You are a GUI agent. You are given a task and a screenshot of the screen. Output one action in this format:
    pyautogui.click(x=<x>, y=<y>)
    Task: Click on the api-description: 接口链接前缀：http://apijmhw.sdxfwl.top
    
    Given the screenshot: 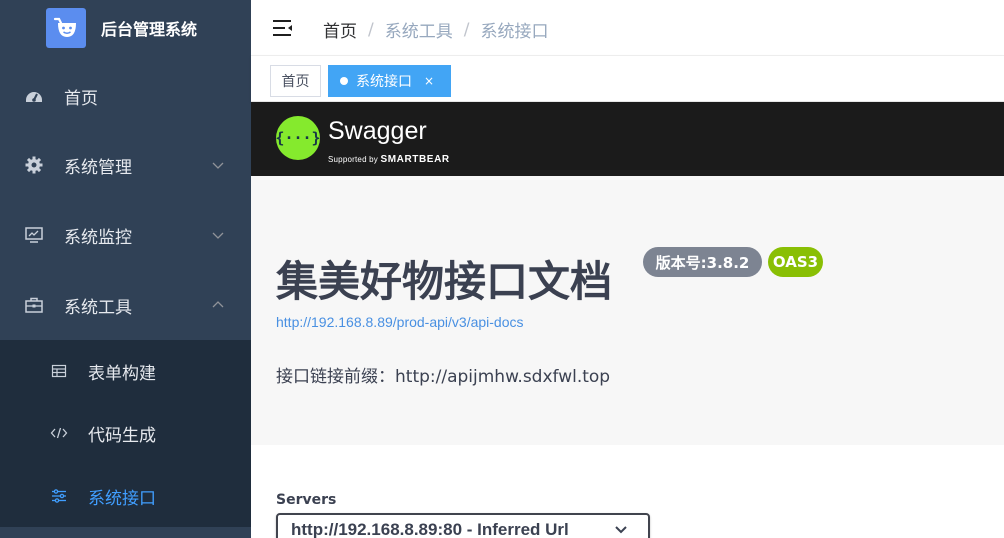 What is the action you would take?
    pyautogui.click(x=443, y=377)
    